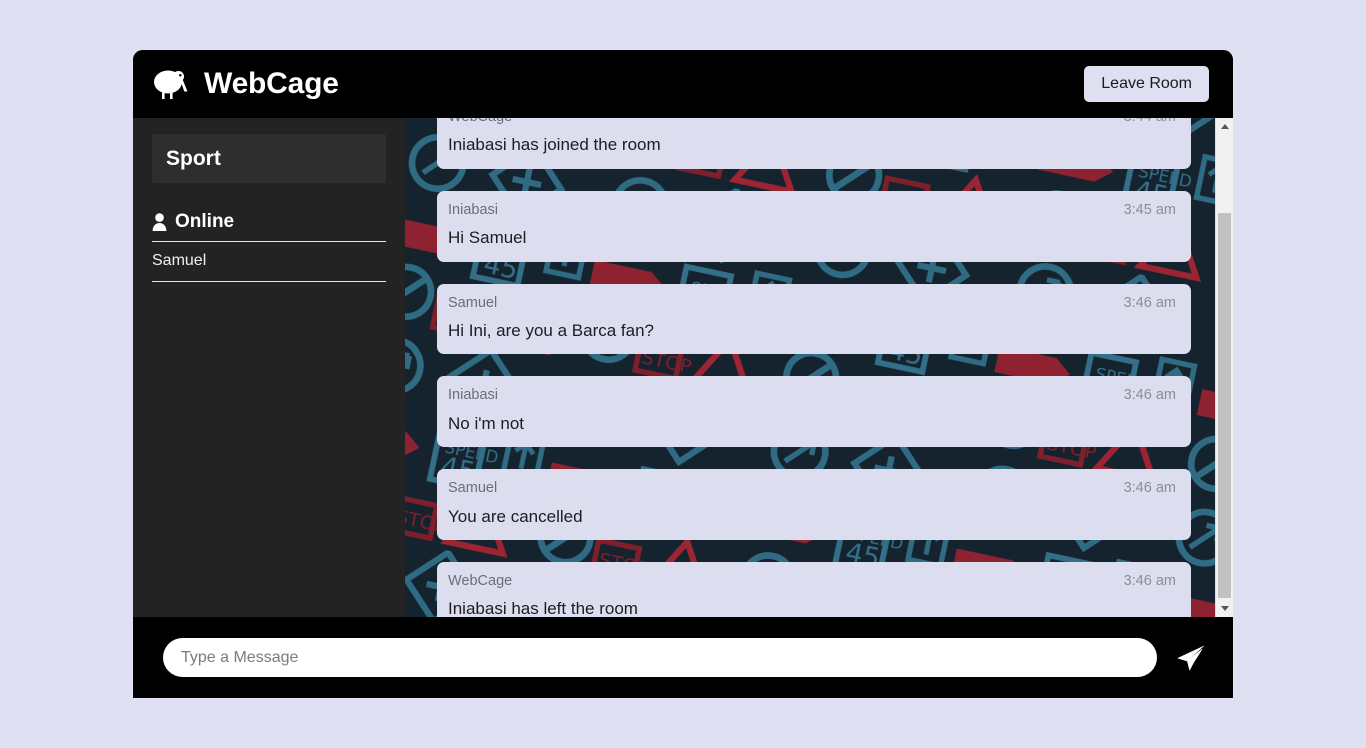  Describe the element at coordinates (486, 423) in the screenshot. I see `message-text: No i'm not` at that location.